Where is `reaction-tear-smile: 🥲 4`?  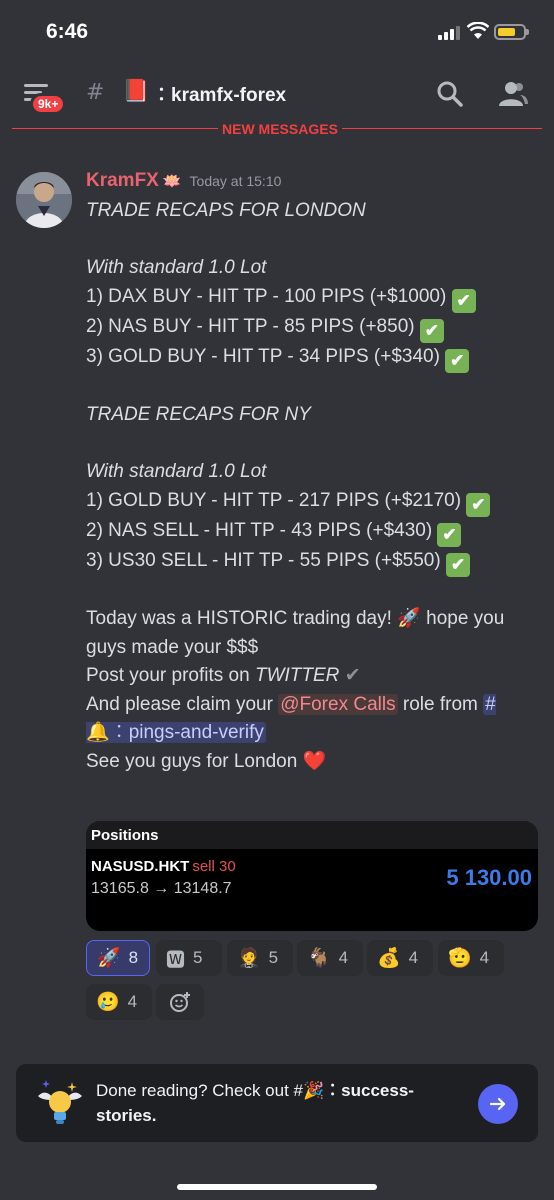
reaction-tear-smile: 🥲 4 is located at coordinates (119, 1002).